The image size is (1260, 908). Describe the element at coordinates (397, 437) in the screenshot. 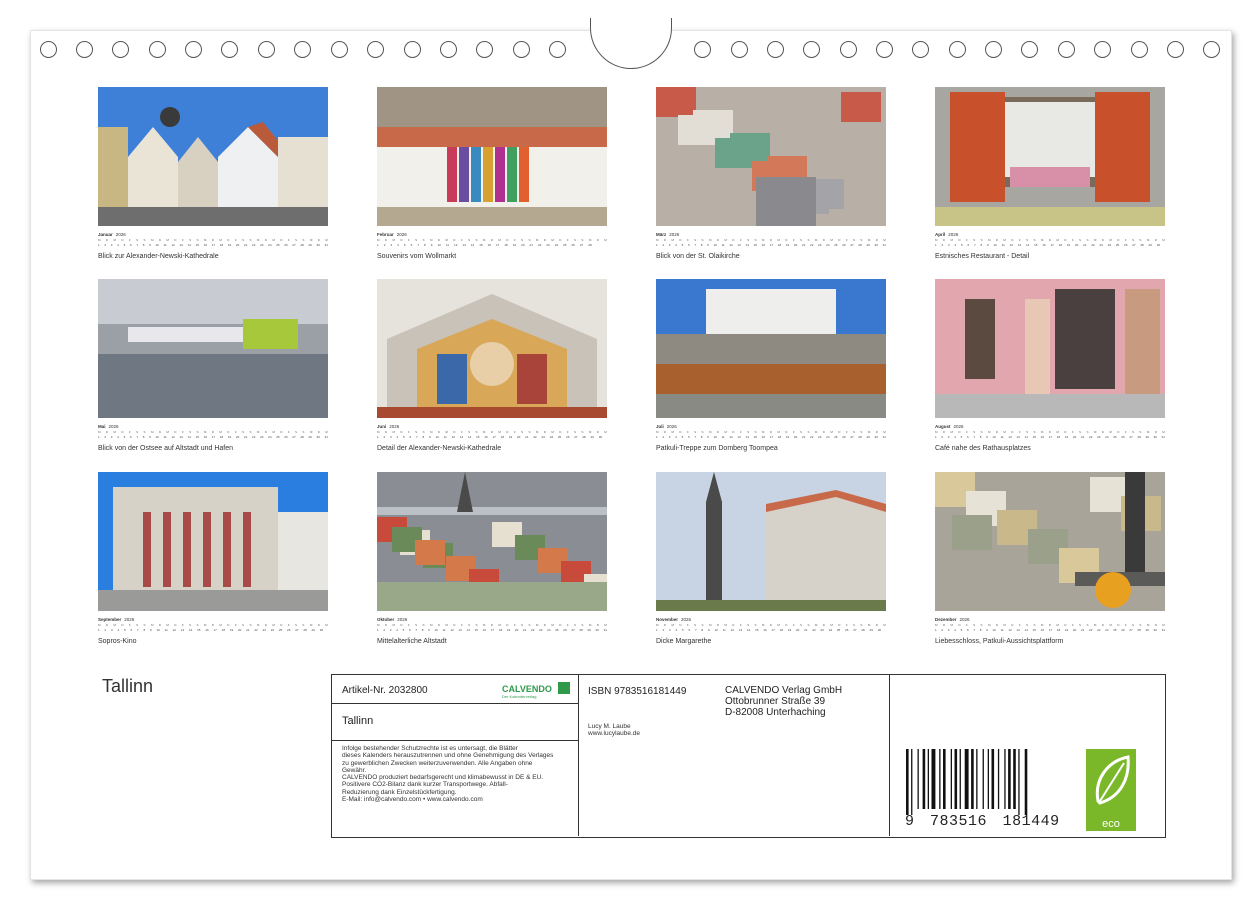

I see `date-number: 4` at that location.